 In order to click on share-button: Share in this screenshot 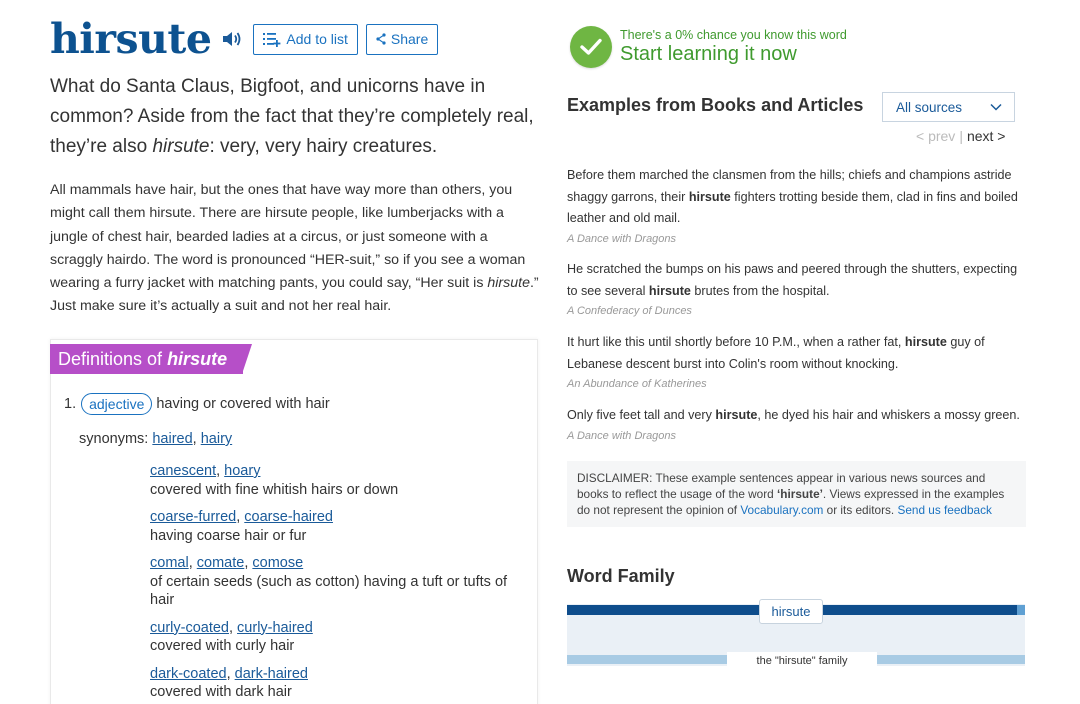, I will do `click(402, 39)`.